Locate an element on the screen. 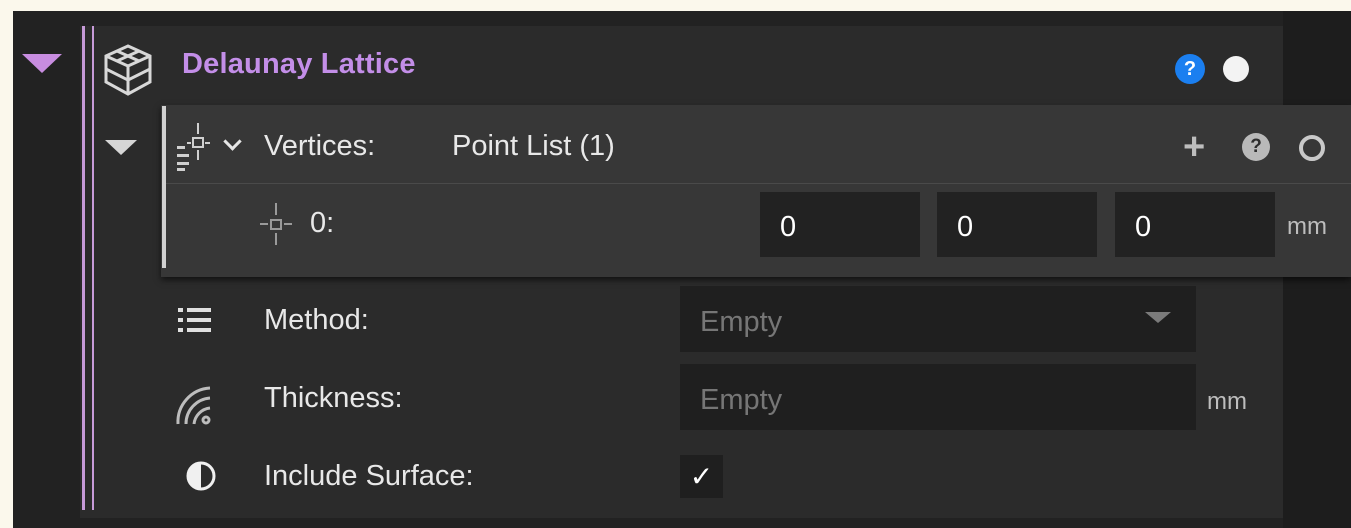 This screenshot has height=528, width=1351. vertices-label: Vertices: is located at coordinates (320, 146).